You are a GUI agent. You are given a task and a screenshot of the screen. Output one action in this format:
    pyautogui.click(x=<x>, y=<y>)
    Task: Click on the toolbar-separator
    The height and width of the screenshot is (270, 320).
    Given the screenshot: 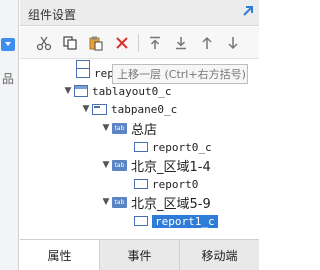 What is the action you would take?
    pyautogui.click(x=138, y=43)
    